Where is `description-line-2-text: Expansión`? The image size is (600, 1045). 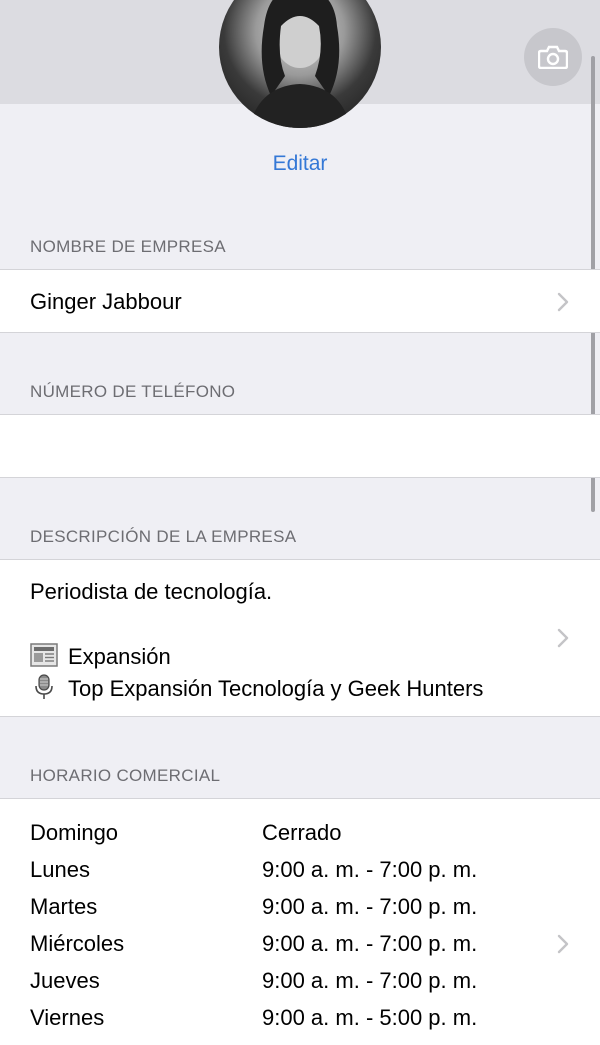 description-line-2-text: Expansión is located at coordinates (119, 656).